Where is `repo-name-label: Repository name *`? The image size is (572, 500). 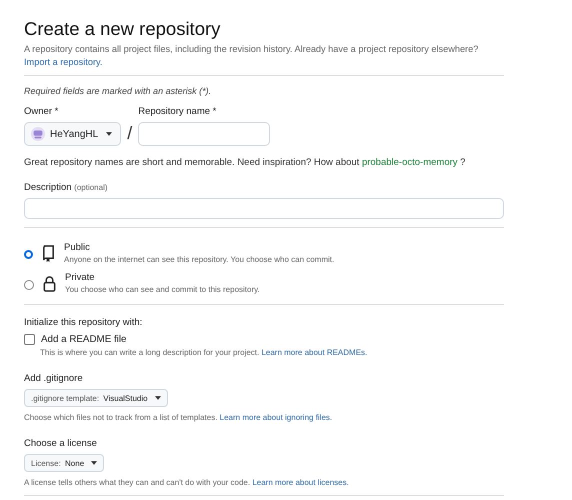
repo-name-label: Repository name * is located at coordinates (178, 111).